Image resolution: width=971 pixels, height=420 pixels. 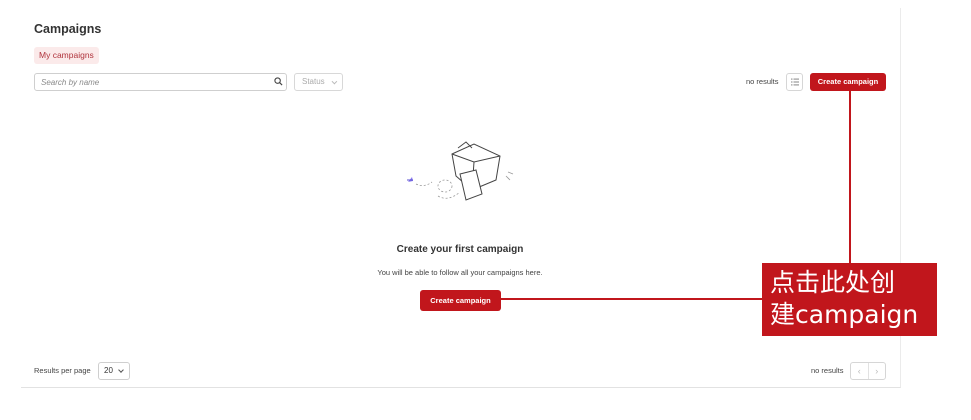 I want to click on list-icon, so click(x=795, y=82).